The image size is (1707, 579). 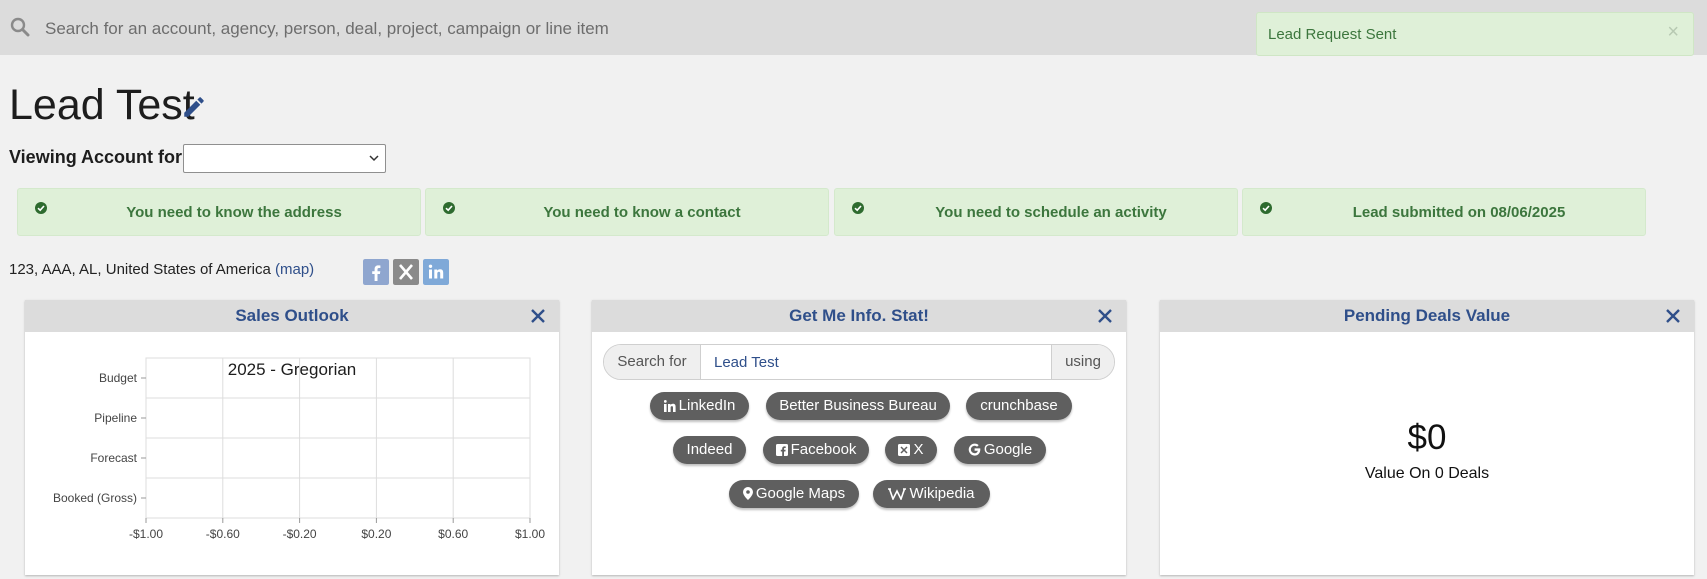 I want to click on chart-tick-label-x: $0.20, so click(x=376, y=534).